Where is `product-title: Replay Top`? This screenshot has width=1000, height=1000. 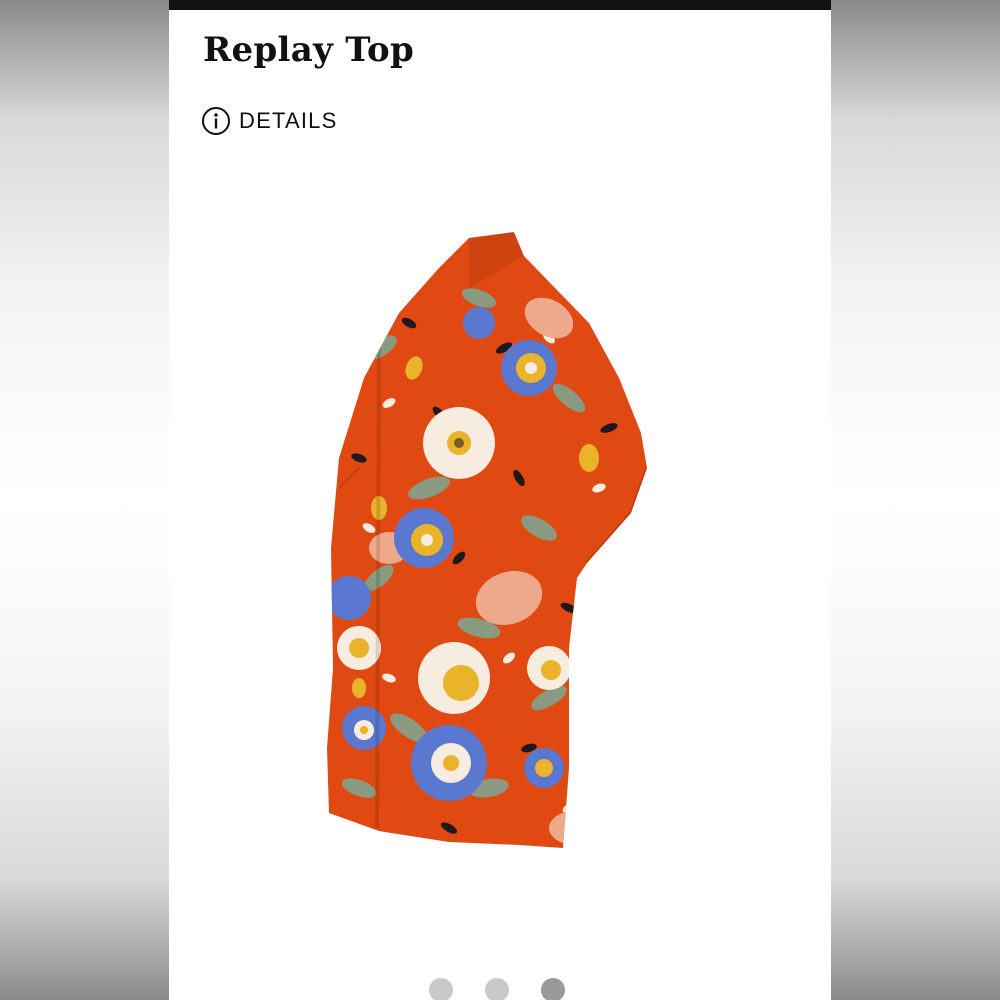
product-title: Replay Top is located at coordinates (309, 50).